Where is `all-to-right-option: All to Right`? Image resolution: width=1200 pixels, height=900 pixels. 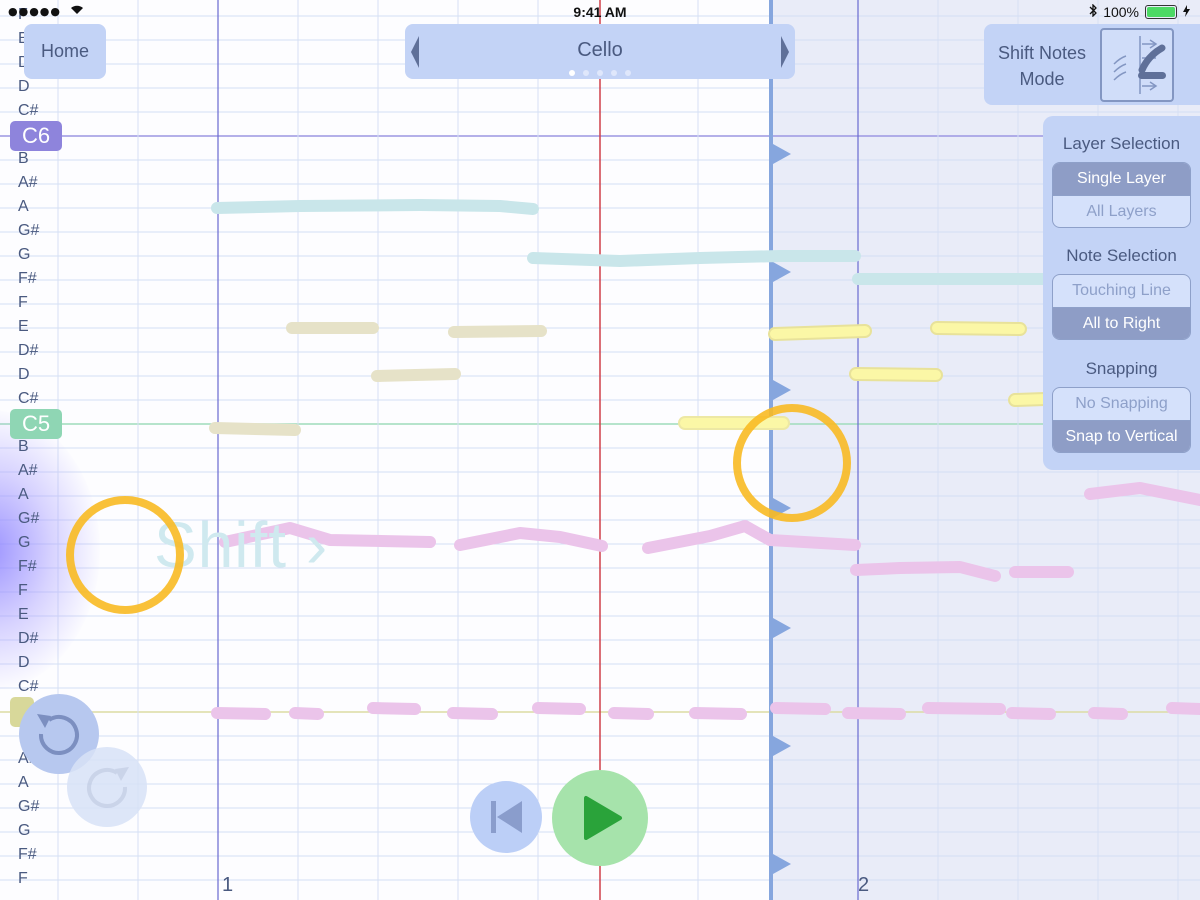
all-to-right-option: All to Right is located at coordinates (1121, 323).